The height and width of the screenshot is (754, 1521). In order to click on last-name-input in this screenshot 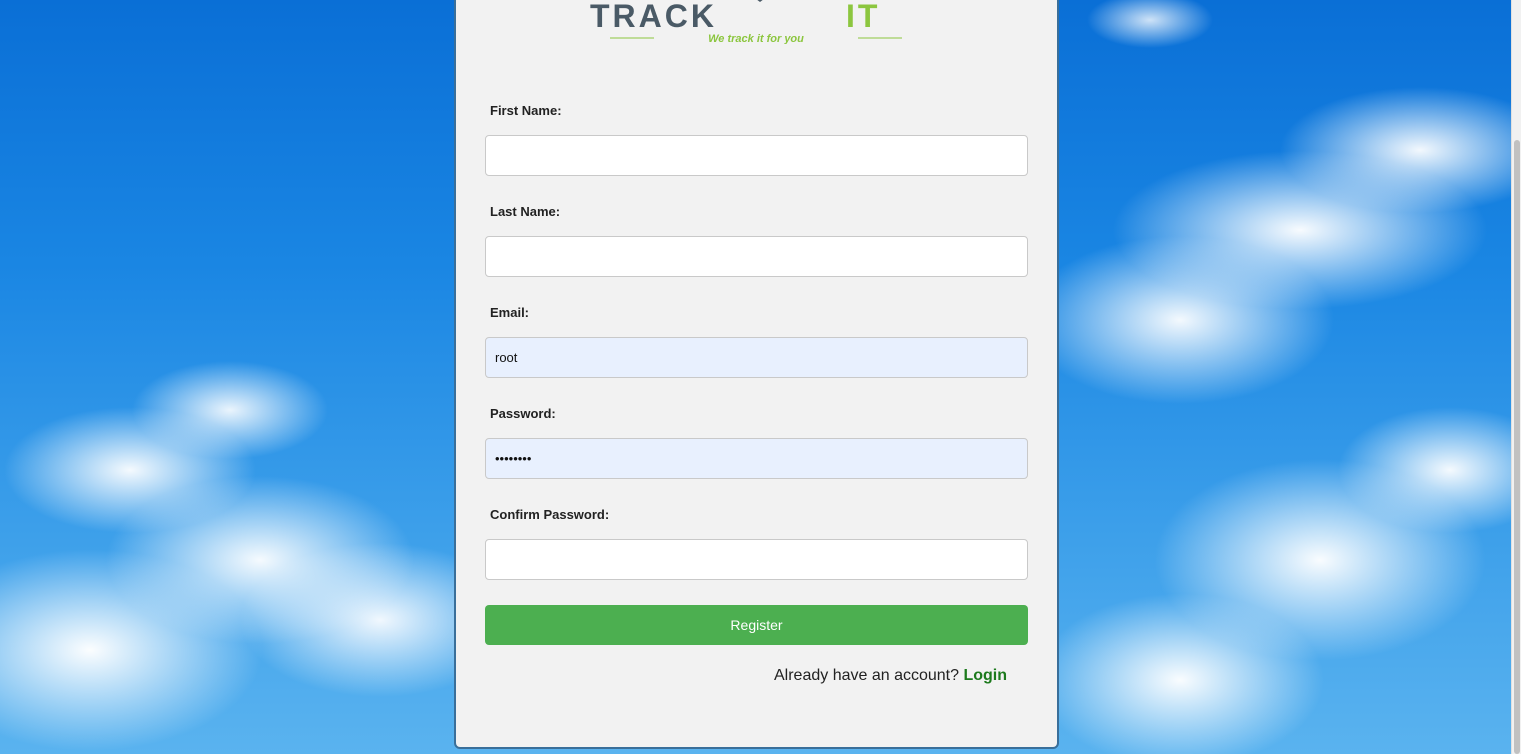, I will do `click(756, 256)`.